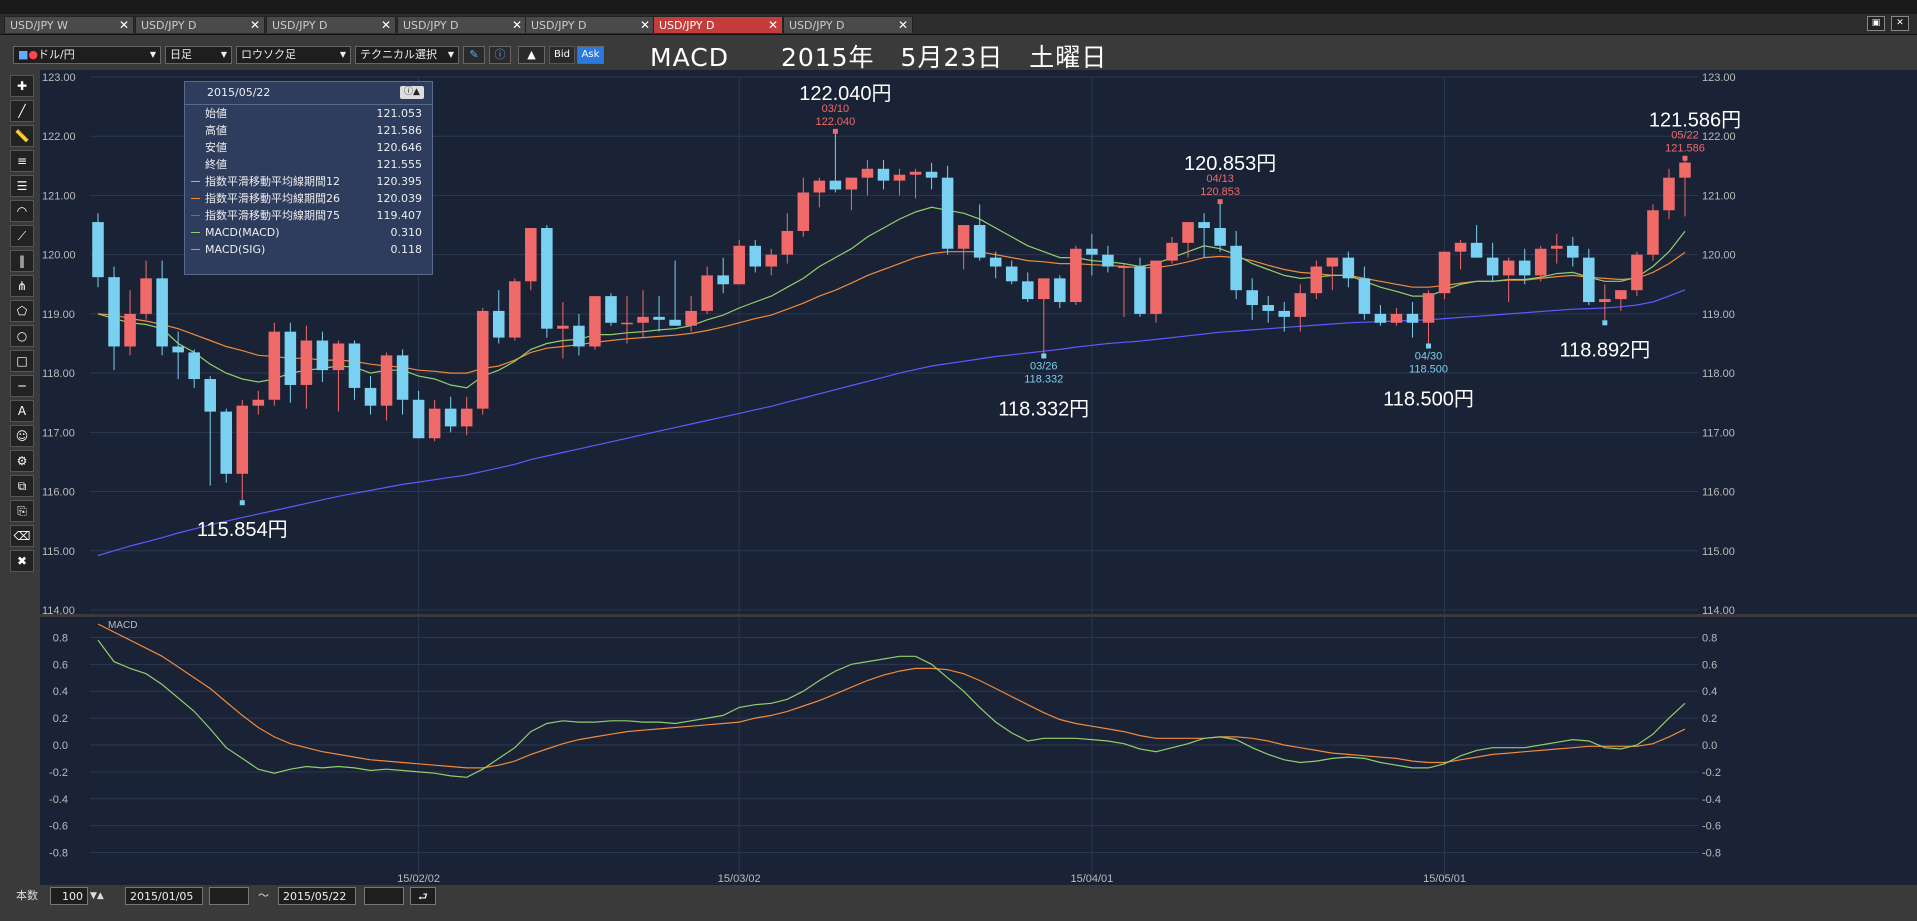  I want to click on ask-button: Ask, so click(590, 55).